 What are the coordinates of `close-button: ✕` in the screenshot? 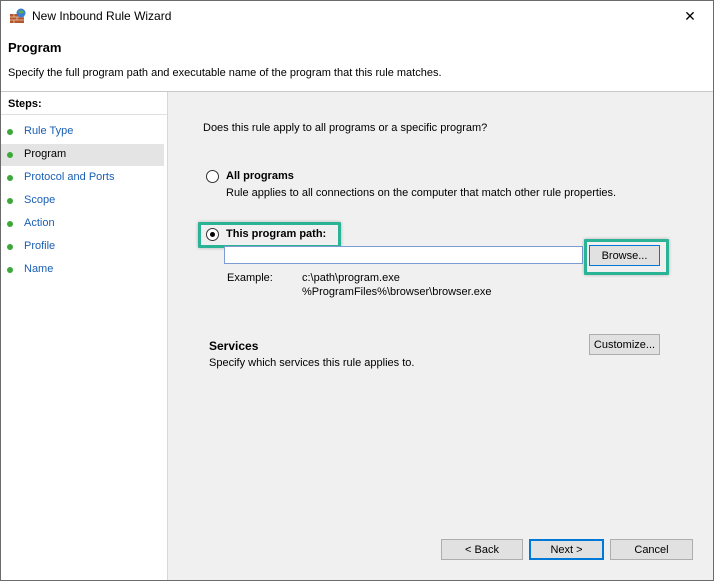 It's located at (690, 16).